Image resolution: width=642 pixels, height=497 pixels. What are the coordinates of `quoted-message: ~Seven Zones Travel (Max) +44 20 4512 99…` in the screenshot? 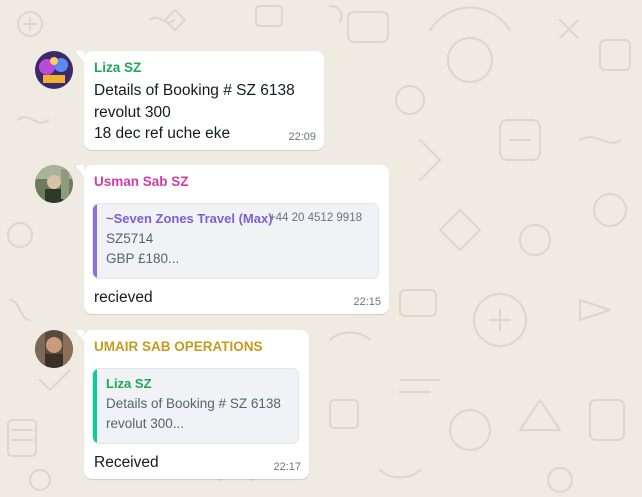 It's located at (235, 241).